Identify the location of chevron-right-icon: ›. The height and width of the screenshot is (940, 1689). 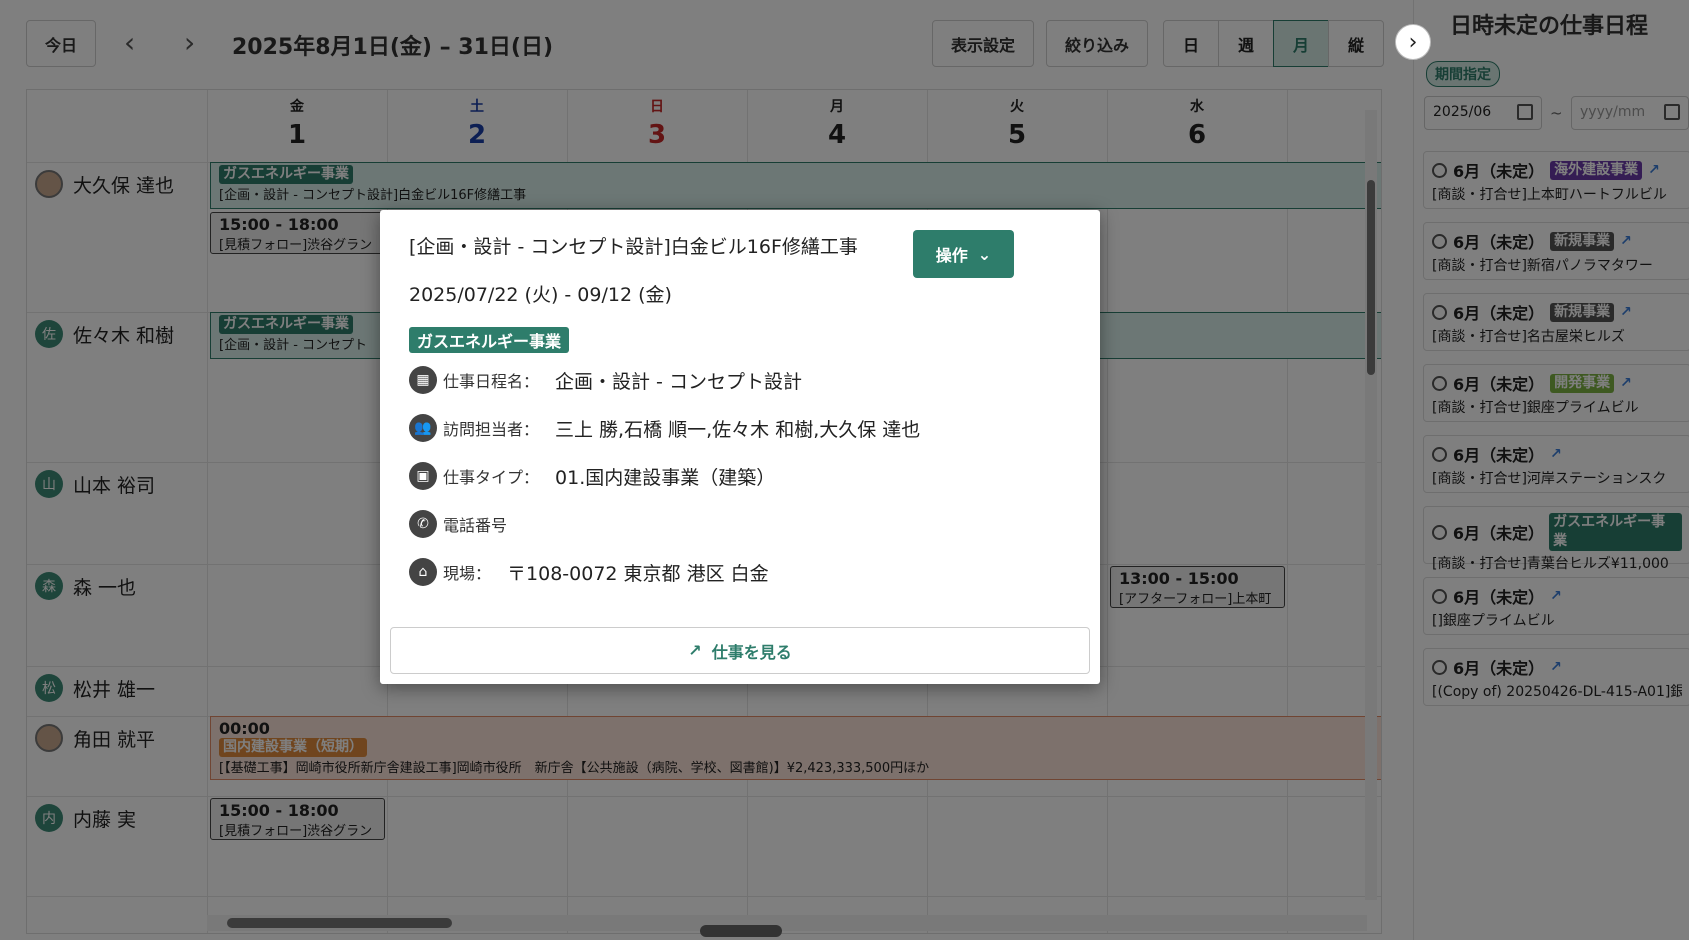
(1413, 42).